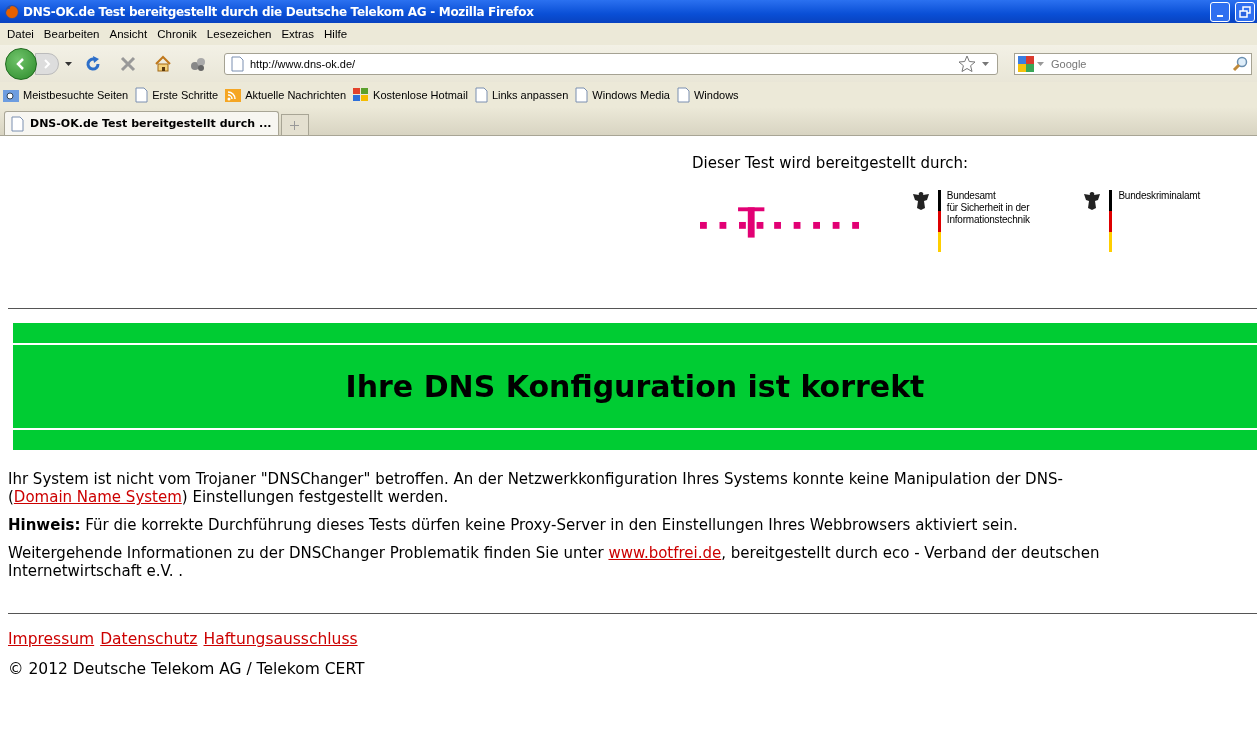 The height and width of the screenshot is (745, 1257). What do you see at coordinates (536, 488) in the screenshot?
I see `paragraph: Ihr System ist nicht vom Trojaner "DNSChanger" betroffen. An der Netzwerkkonfiguration Ihres Systems konnte keine Manipulation der DNS-(Domain Name System) Einstellungen festgestellt werden.` at bounding box center [536, 488].